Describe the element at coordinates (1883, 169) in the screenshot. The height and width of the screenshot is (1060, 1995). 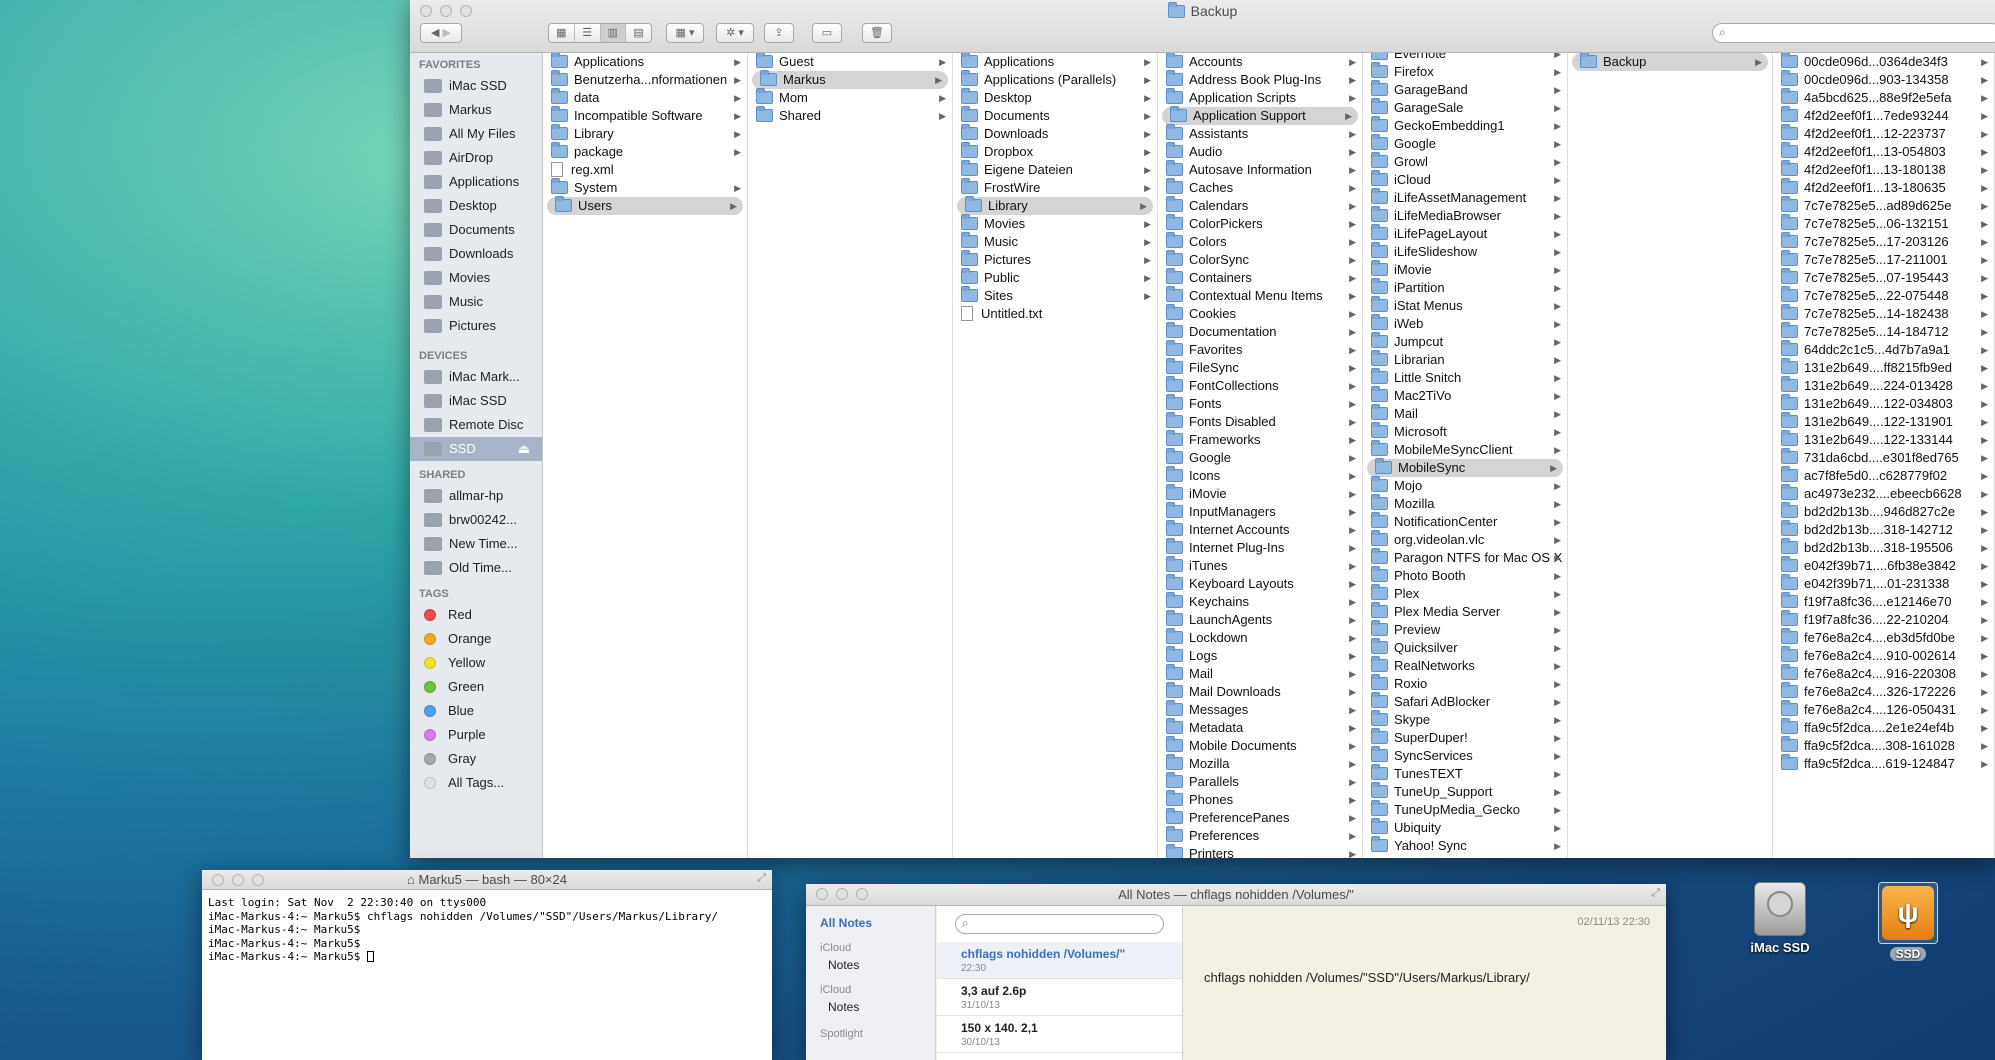
I see `folder-row: 4f2d2eef0f1...13-180138 ▶` at that location.